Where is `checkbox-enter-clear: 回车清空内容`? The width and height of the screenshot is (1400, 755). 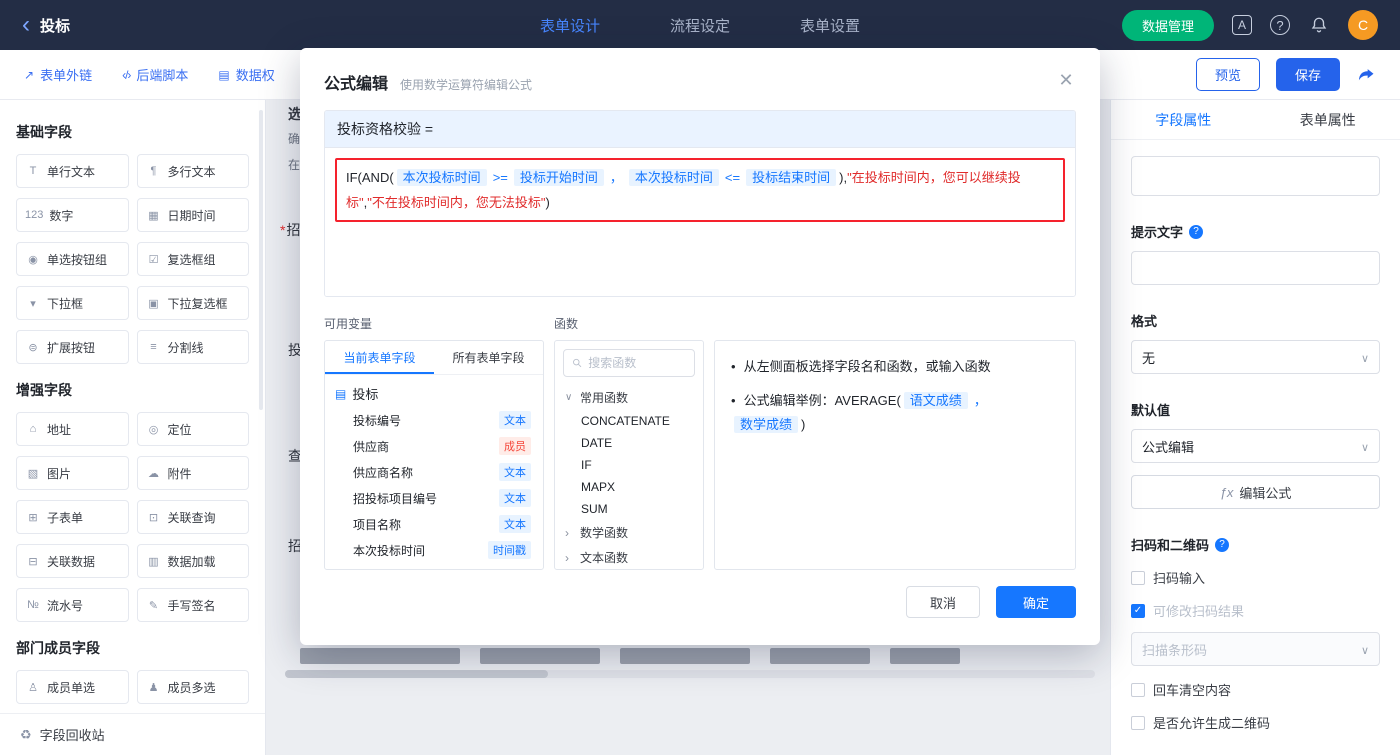 checkbox-enter-clear: 回车清空内容 is located at coordinates (1255, 689).